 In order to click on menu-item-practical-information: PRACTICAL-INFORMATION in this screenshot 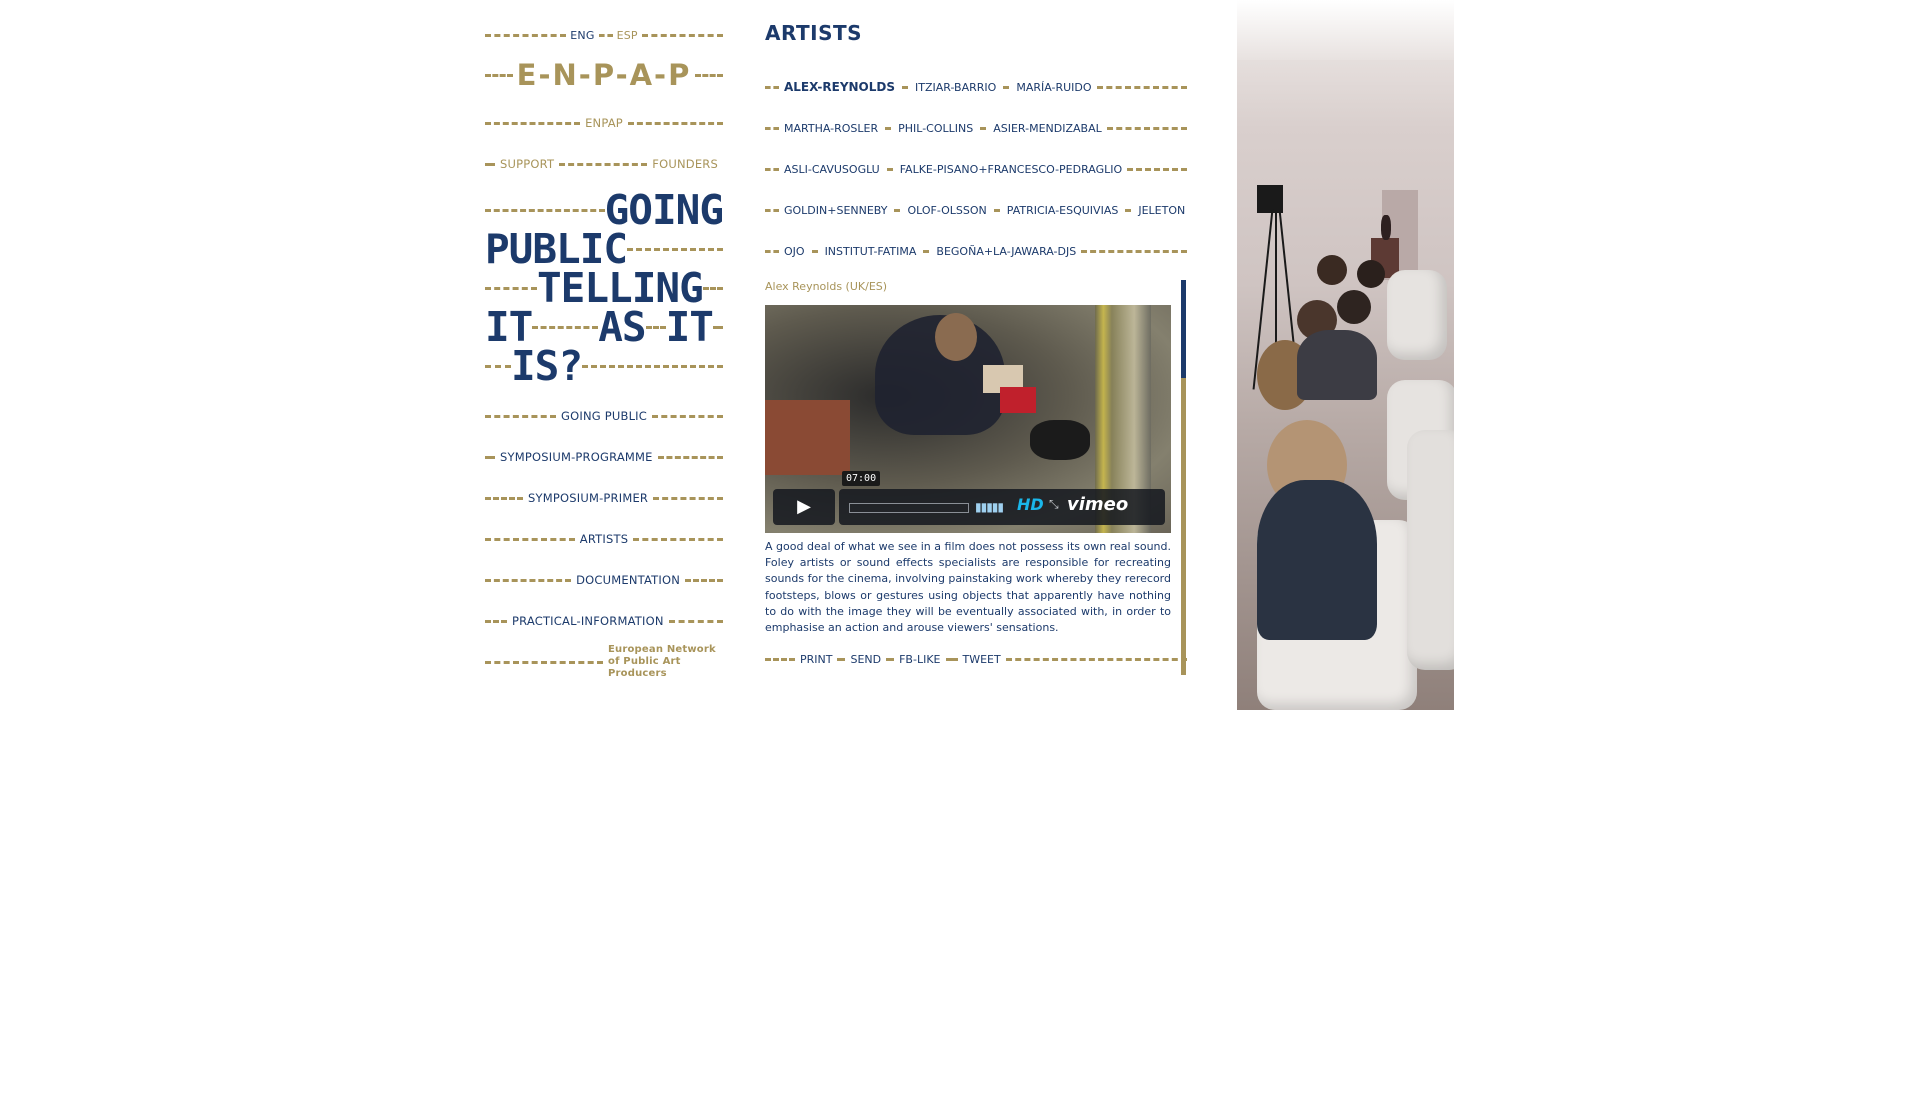, I will do `click(604, 621)`.